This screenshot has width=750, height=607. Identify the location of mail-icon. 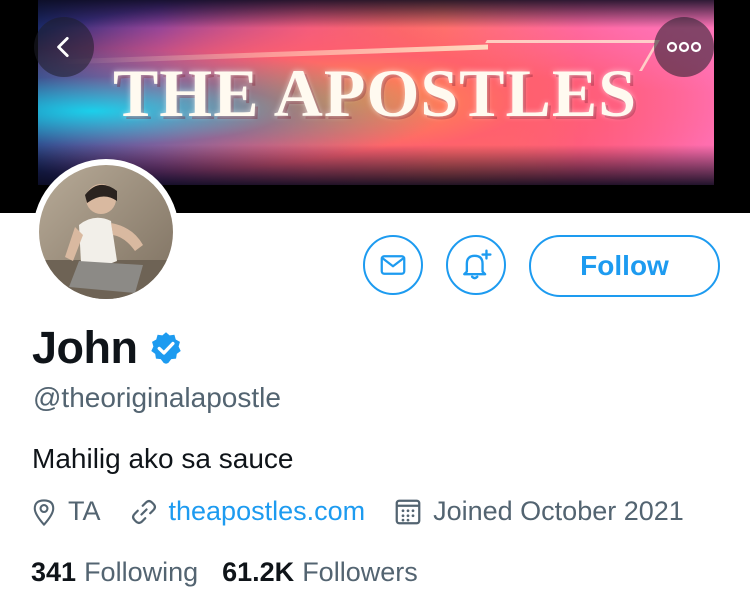
(393, 265).